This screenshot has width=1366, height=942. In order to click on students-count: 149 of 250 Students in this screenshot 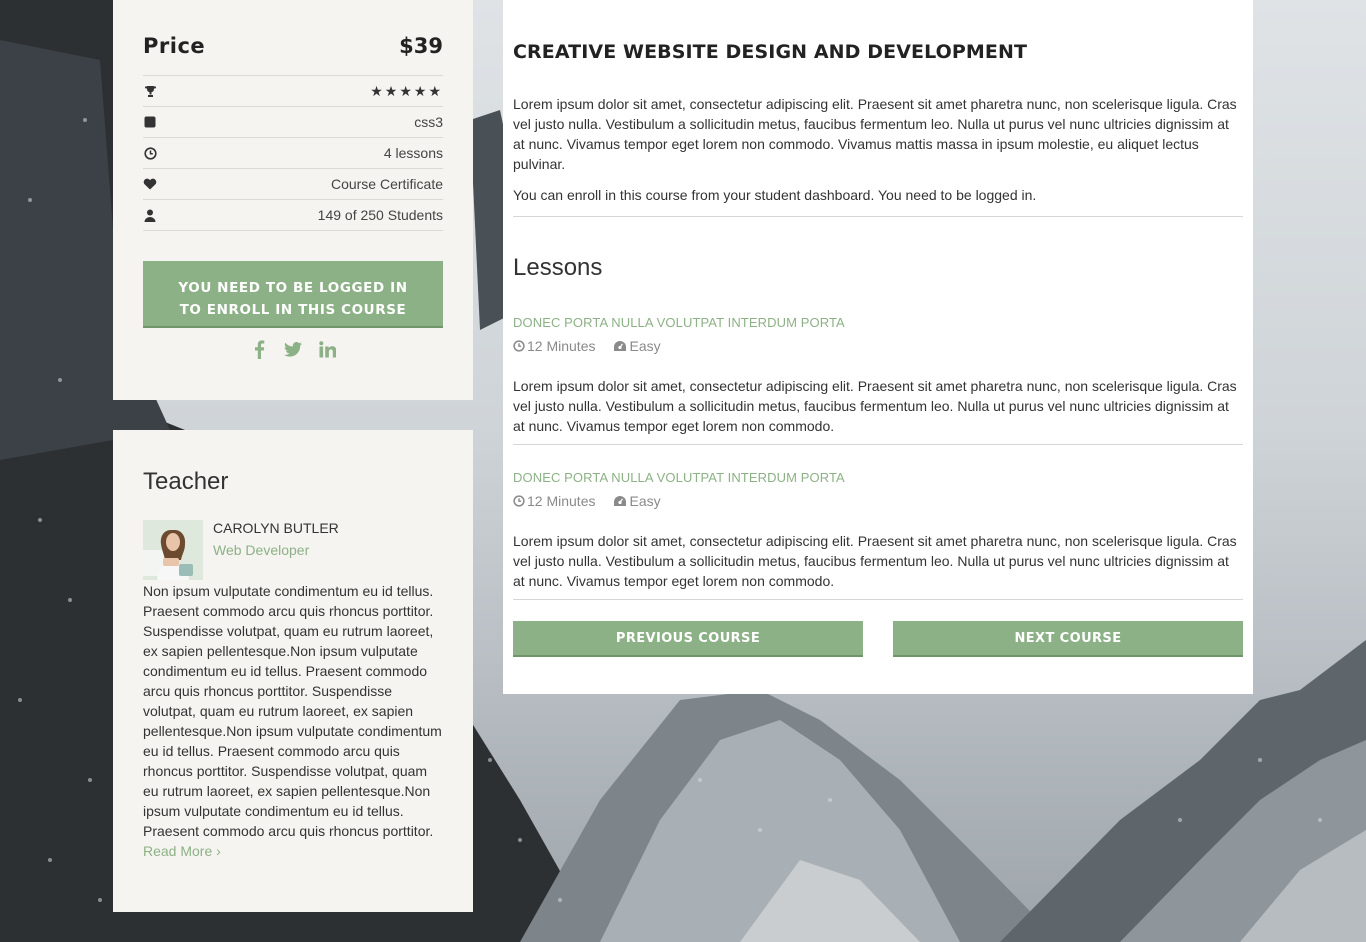, I will do `click(380, 215)`.